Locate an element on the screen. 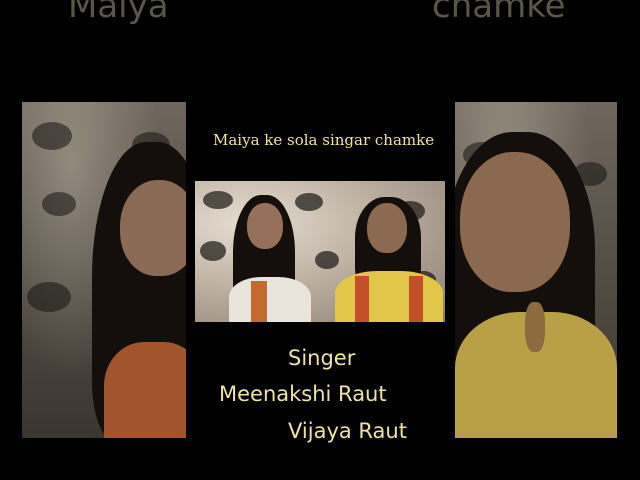 The height and width of the screenshot is (480, 640). video-title: Maiya ke sola singar chamke is located at coordinates (324, 140).